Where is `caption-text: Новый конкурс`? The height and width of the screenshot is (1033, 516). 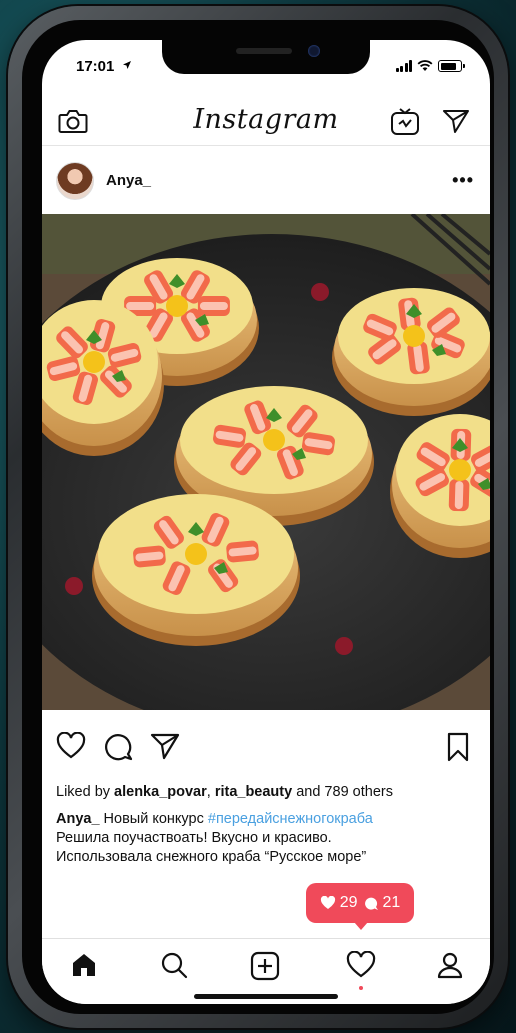
caption-text: Новый конкурс is located at coordinates (153, 819).